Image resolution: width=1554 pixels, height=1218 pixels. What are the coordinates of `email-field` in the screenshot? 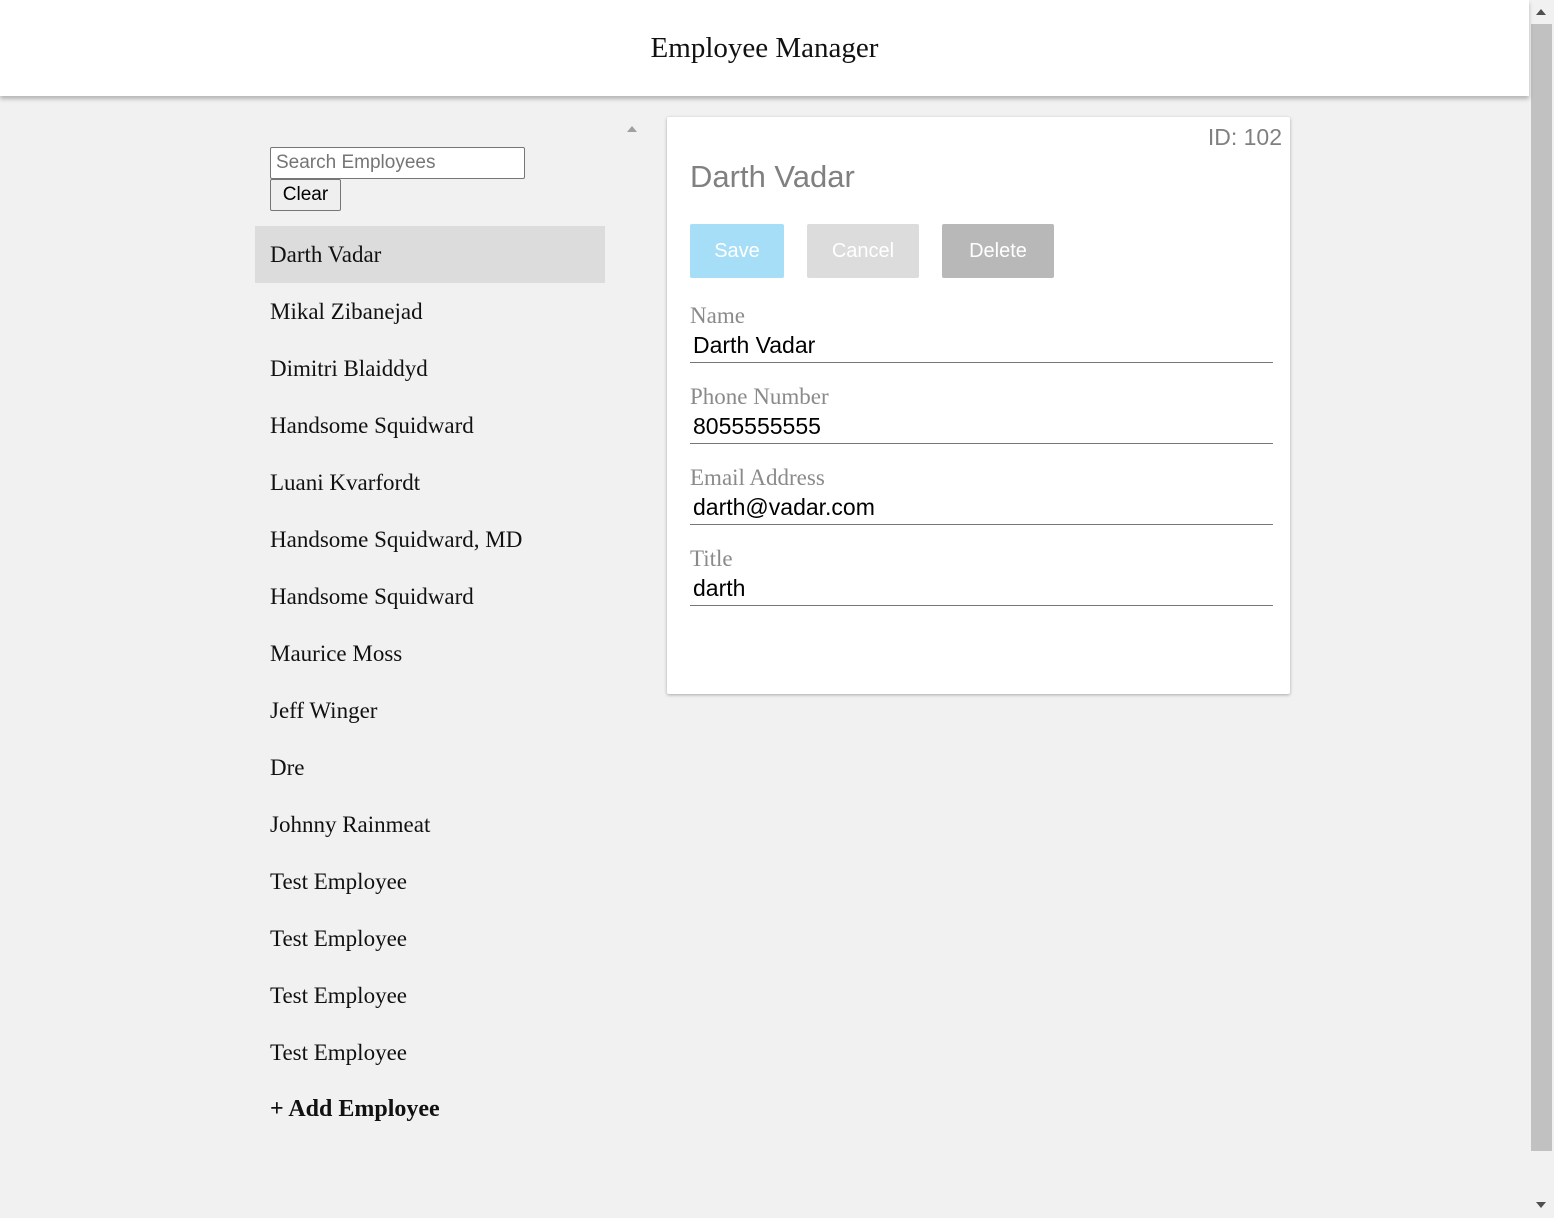 It's located at (981, 507).